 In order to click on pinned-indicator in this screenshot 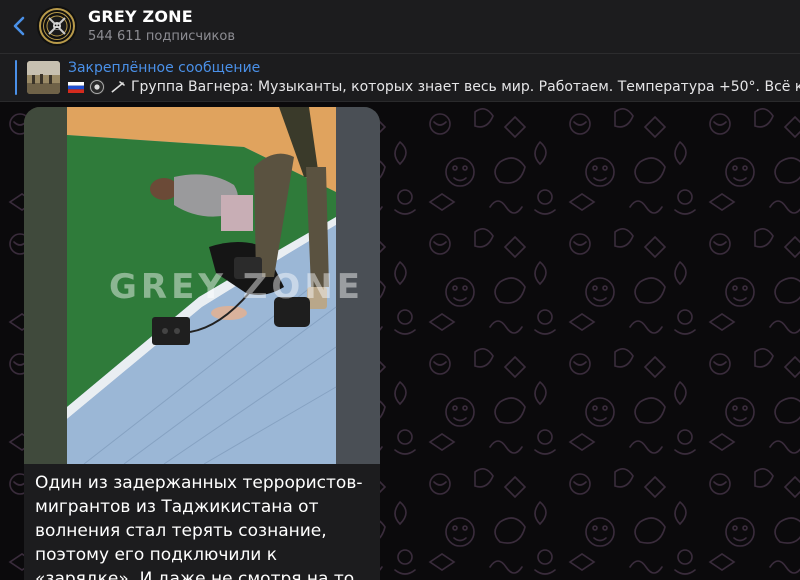, I will do `click(16, 77)`.